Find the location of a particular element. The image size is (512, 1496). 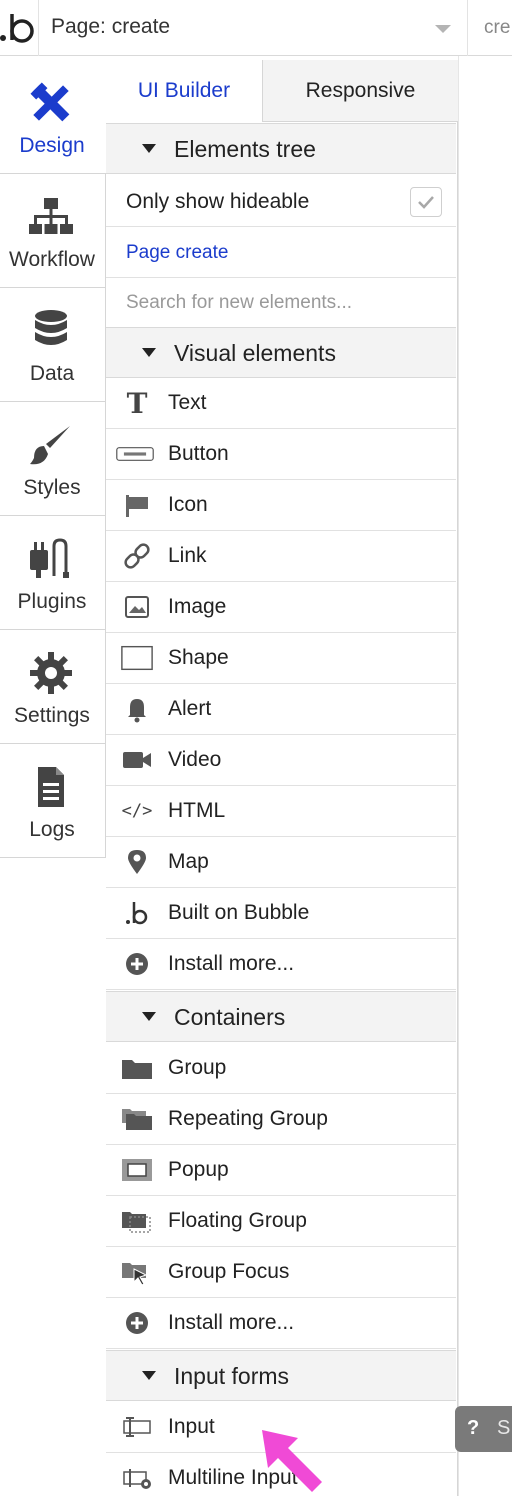

nav-label: Styles is located at coordinates (52, 487).